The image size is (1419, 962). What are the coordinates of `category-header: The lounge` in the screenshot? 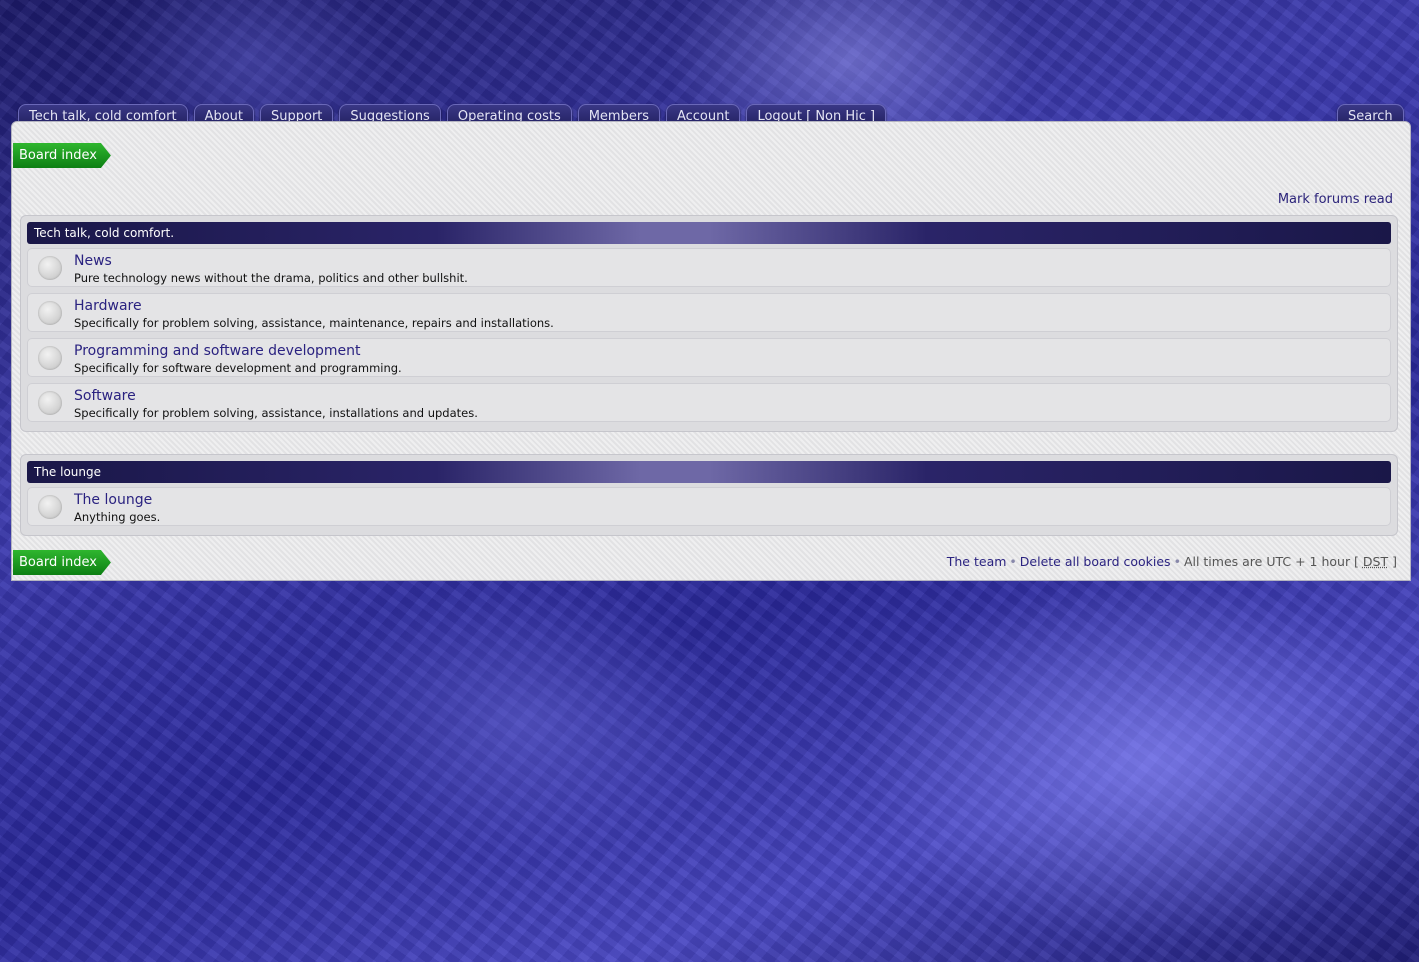 It's located at (709, 472).